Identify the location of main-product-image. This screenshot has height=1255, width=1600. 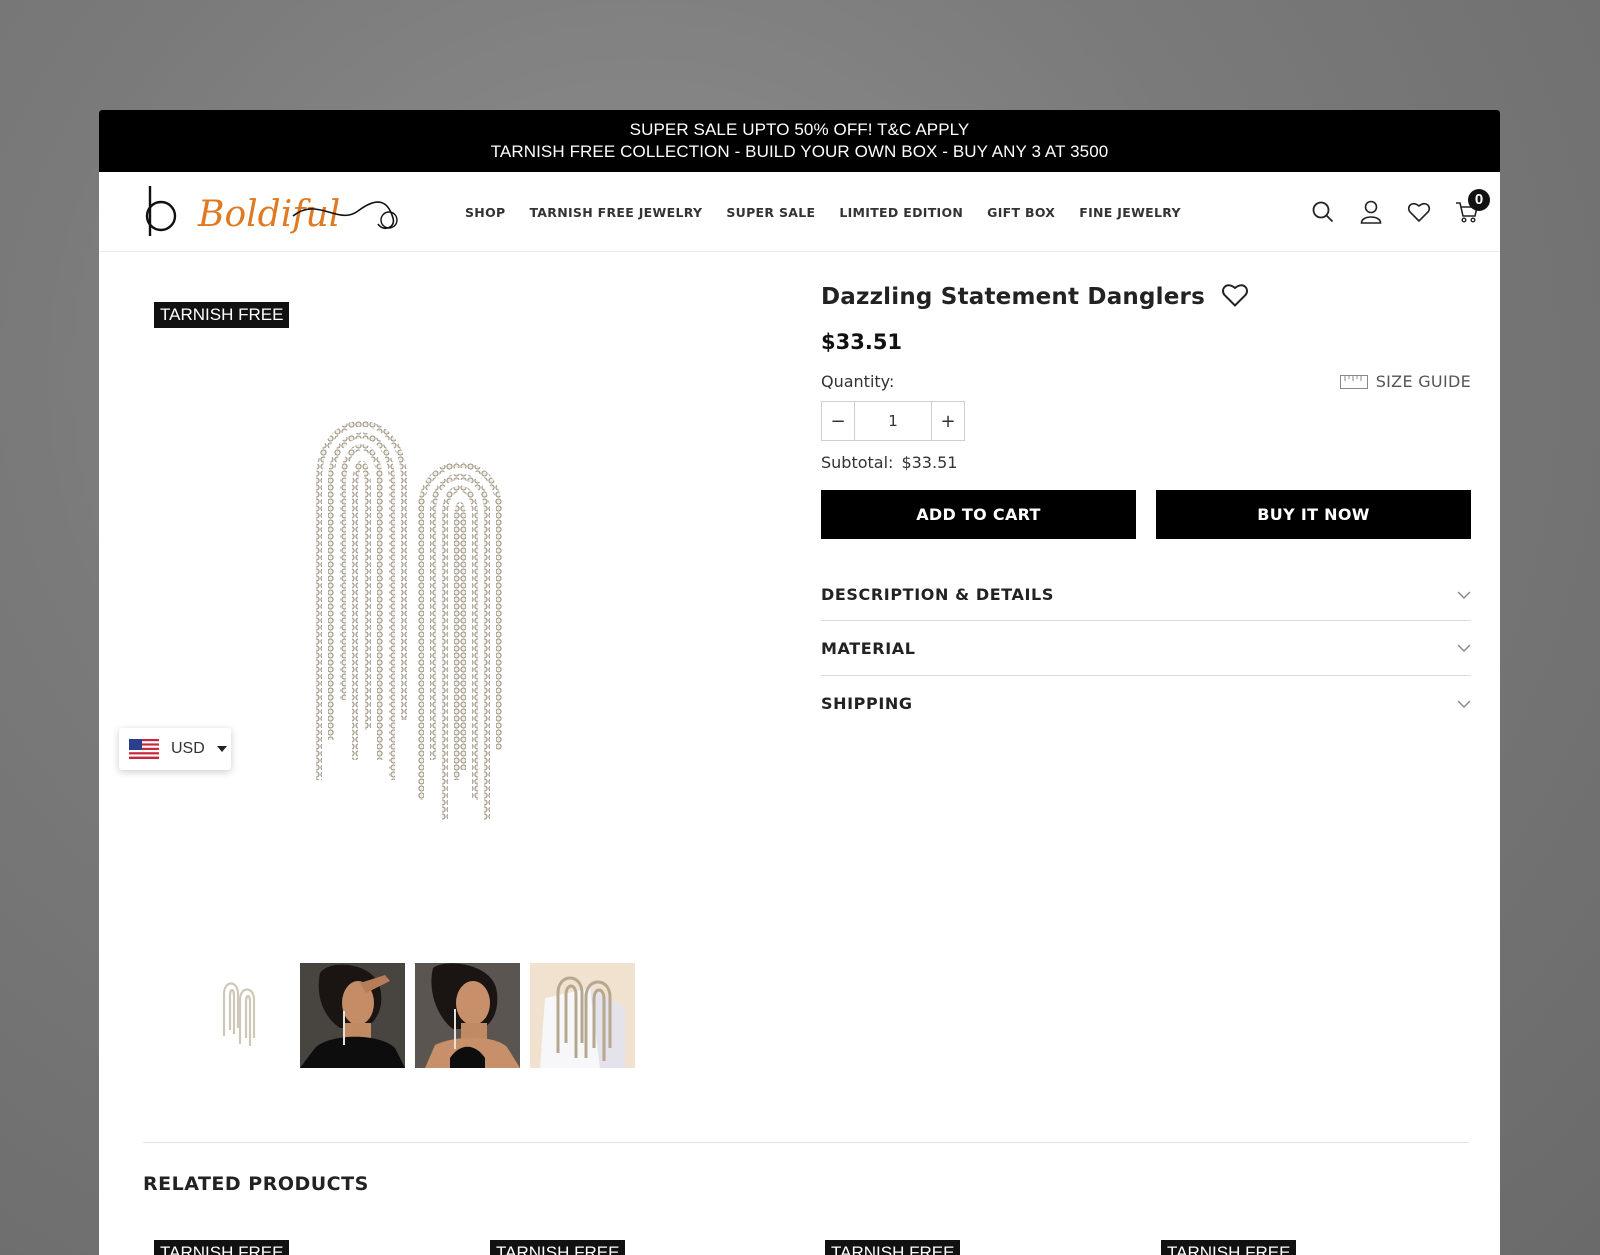
(449, 640).